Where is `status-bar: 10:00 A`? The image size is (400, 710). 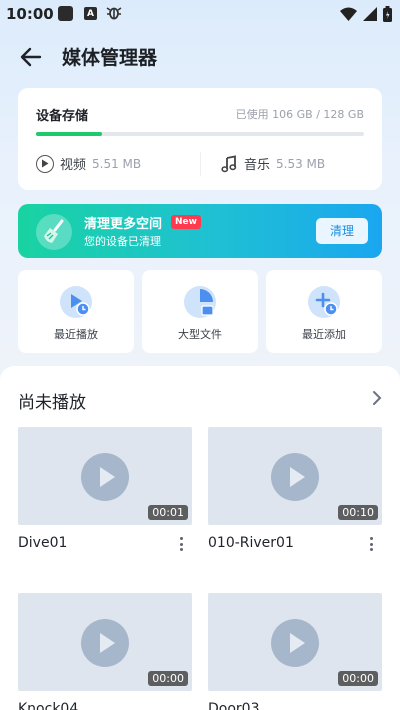 status-bar: 10:00 A is located at coordinates (200, 14).